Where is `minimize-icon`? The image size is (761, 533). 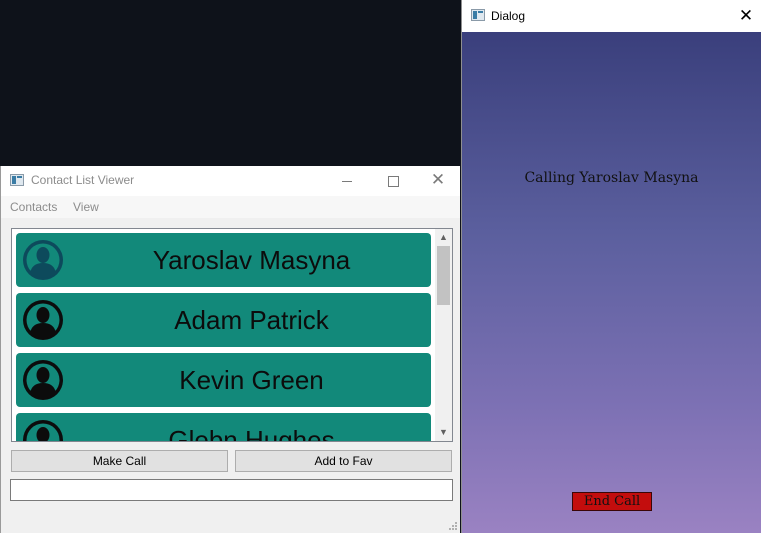
minimize-icon is located at coordinates (347, 181).